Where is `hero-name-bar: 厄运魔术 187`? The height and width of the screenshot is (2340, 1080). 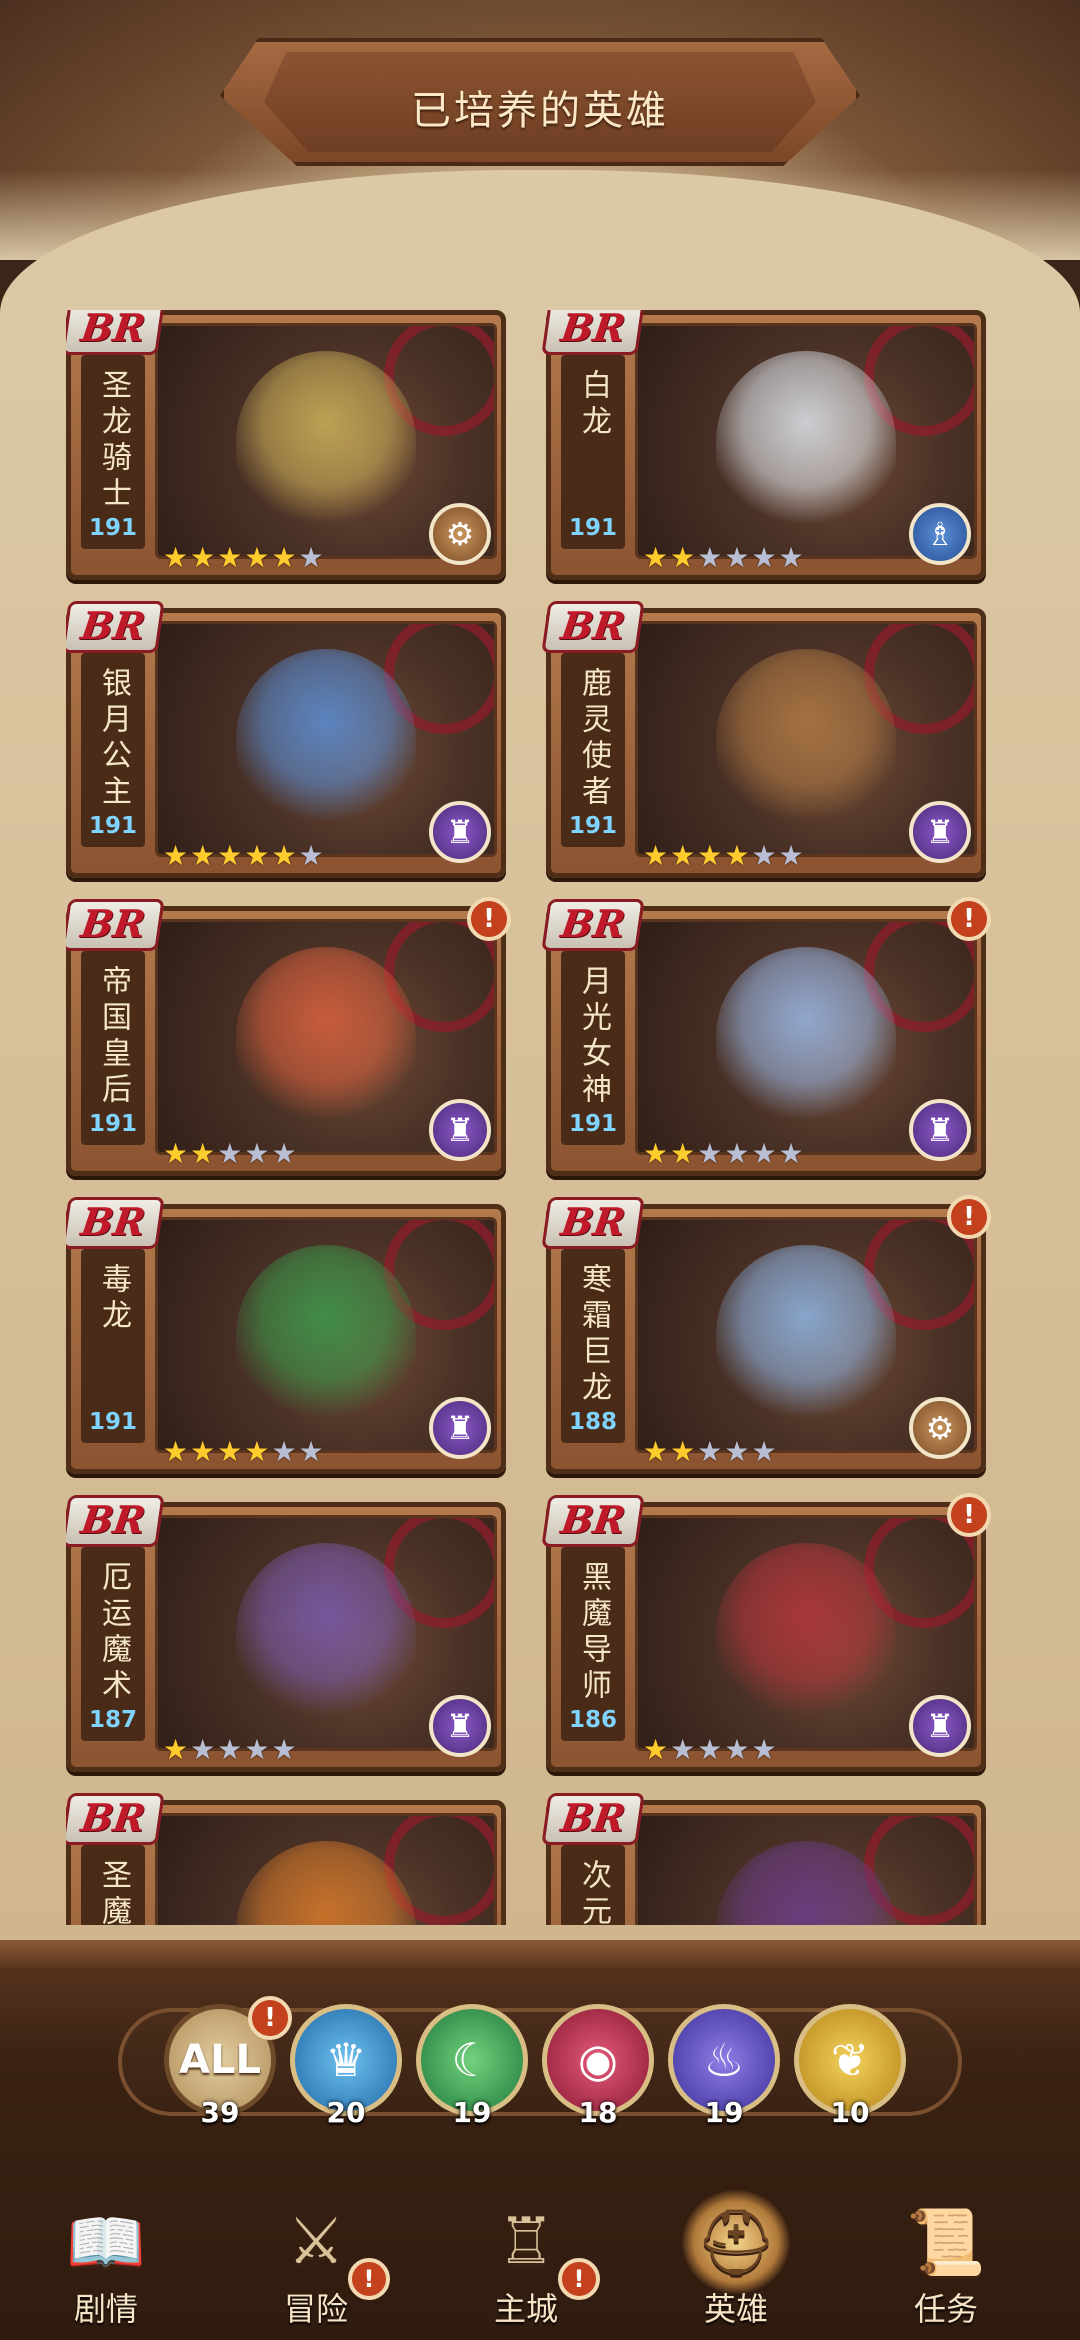
hero-name-bar: 厄运魔术 187 is located at coordinates (113, 1644).